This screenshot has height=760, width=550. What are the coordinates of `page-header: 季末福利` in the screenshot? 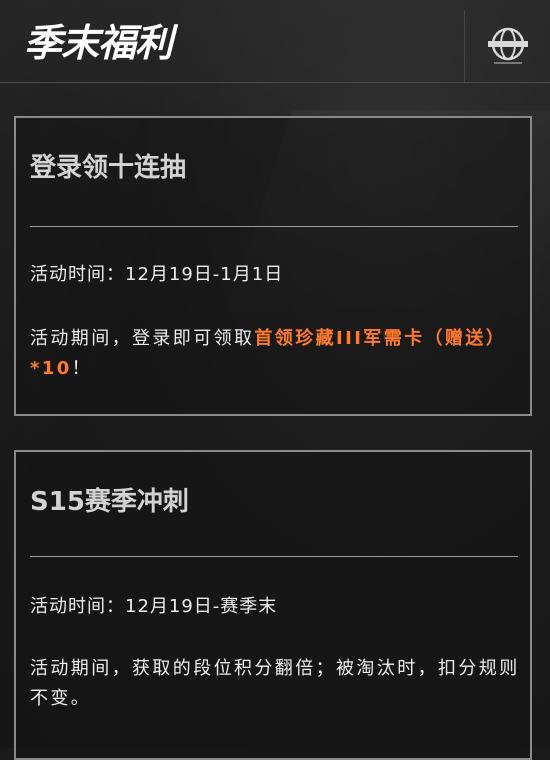 It's located at (275, 41).